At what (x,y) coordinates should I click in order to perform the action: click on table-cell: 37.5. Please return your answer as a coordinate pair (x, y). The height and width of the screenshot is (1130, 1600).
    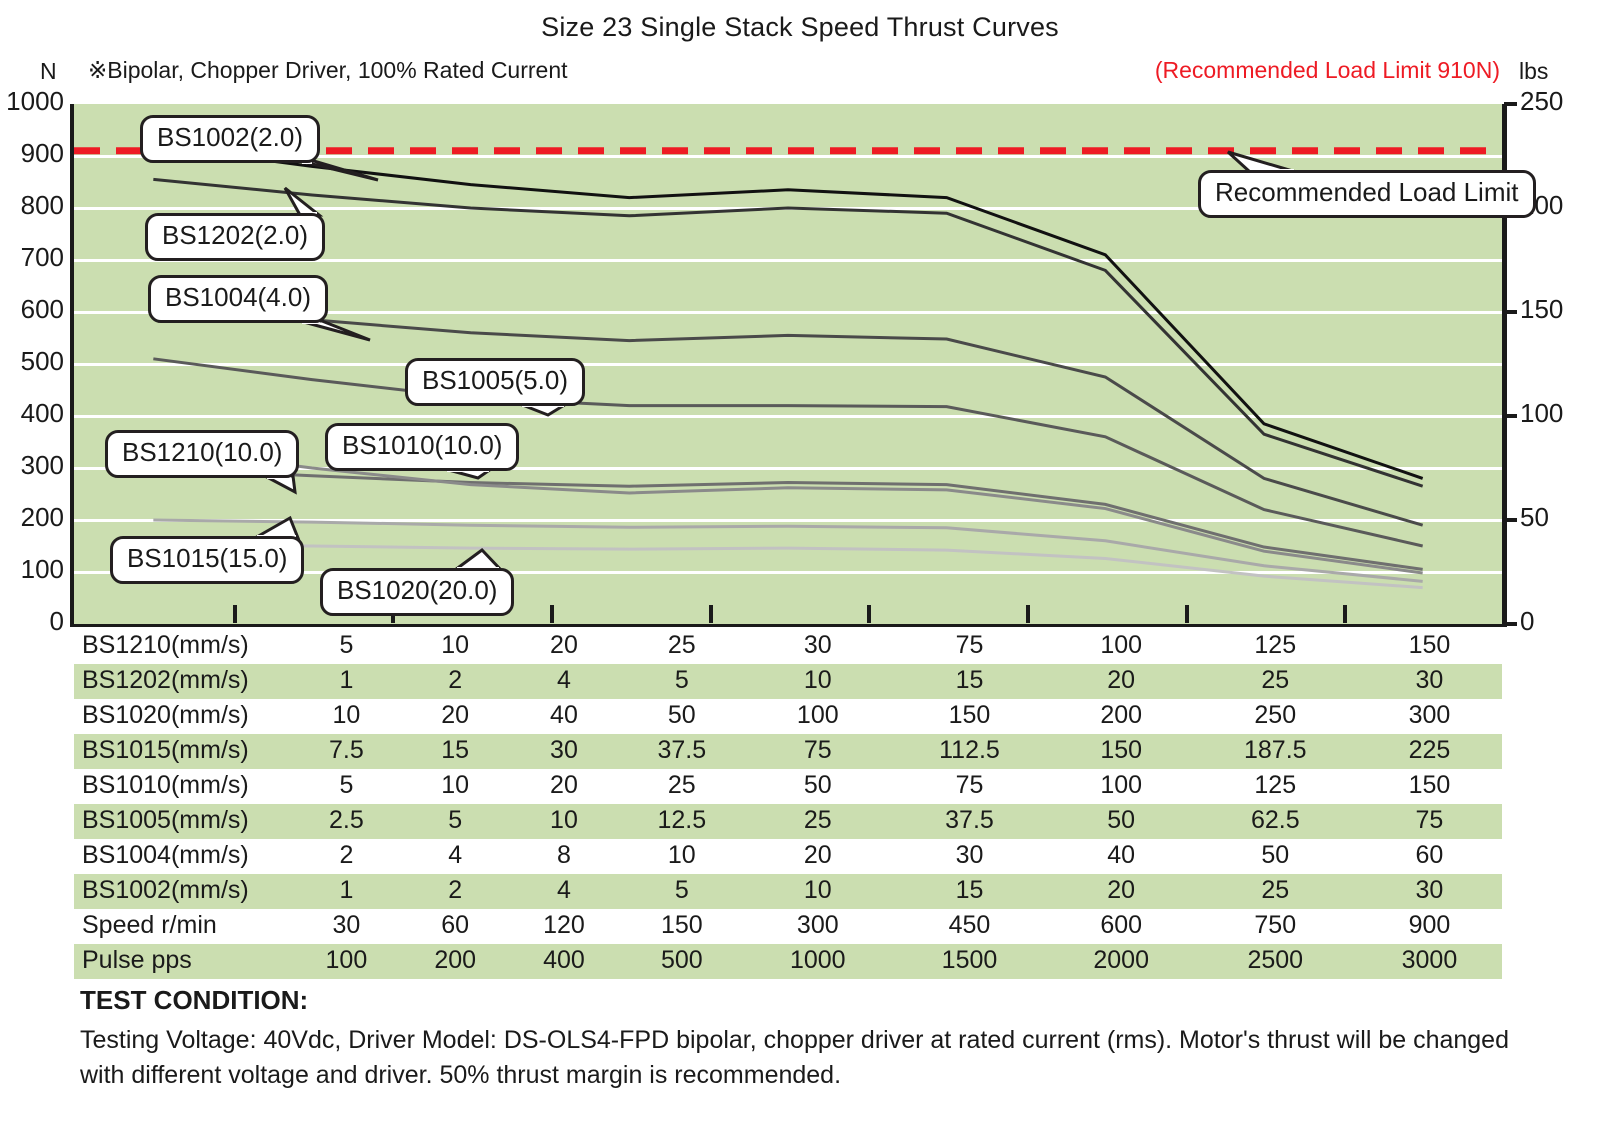
    Looking at the image, I should click on (682, 751).